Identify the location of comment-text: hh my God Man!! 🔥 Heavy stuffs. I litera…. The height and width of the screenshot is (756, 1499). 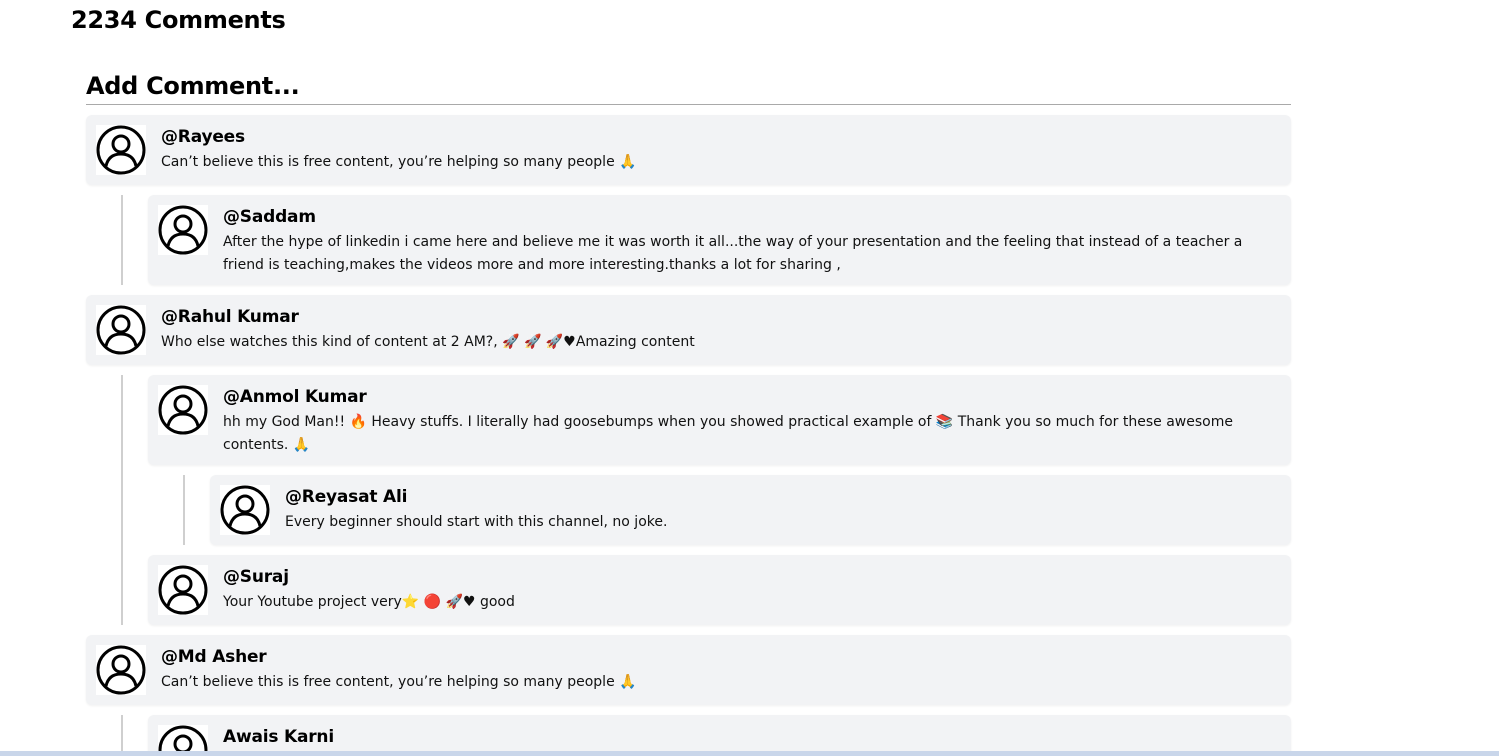
(728, 433).